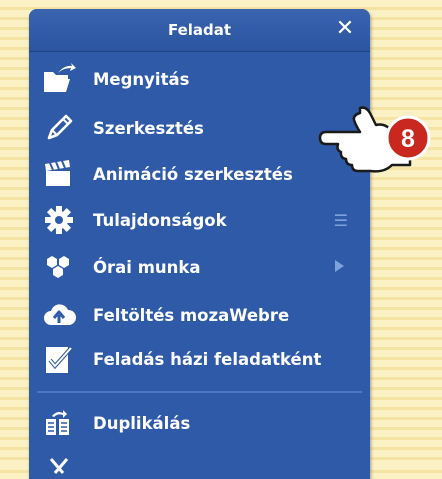 Image resolution: width=442 pixels, height=479 pixels. I want to click on folder-open-icon, so click(59, 79).